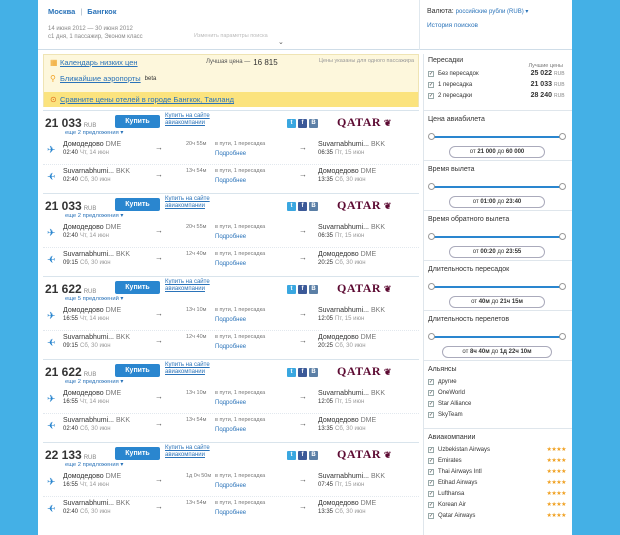 The height and width of the screenshot is (535, 620). What do you see at coordinates (303, 313) in the screenshot?
I see `arrow-right-icon: →` at bounding box center [303, 313].